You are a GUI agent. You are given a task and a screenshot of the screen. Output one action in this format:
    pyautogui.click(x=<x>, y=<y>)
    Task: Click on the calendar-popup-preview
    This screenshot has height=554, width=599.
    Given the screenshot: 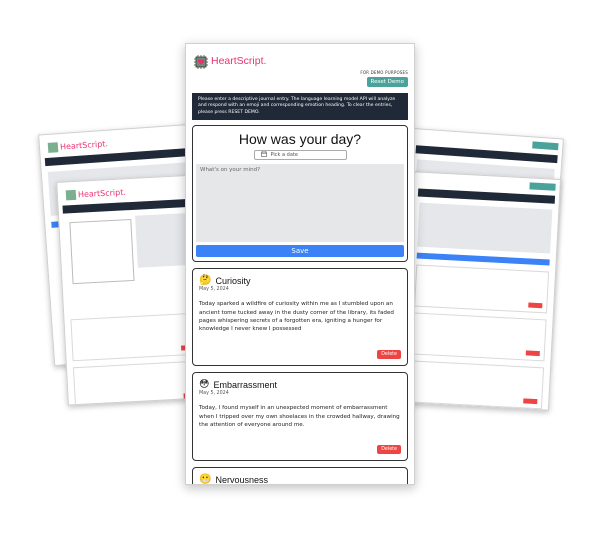 What is the action you would take?
    pyautogui.click(x=102, y=251)
    